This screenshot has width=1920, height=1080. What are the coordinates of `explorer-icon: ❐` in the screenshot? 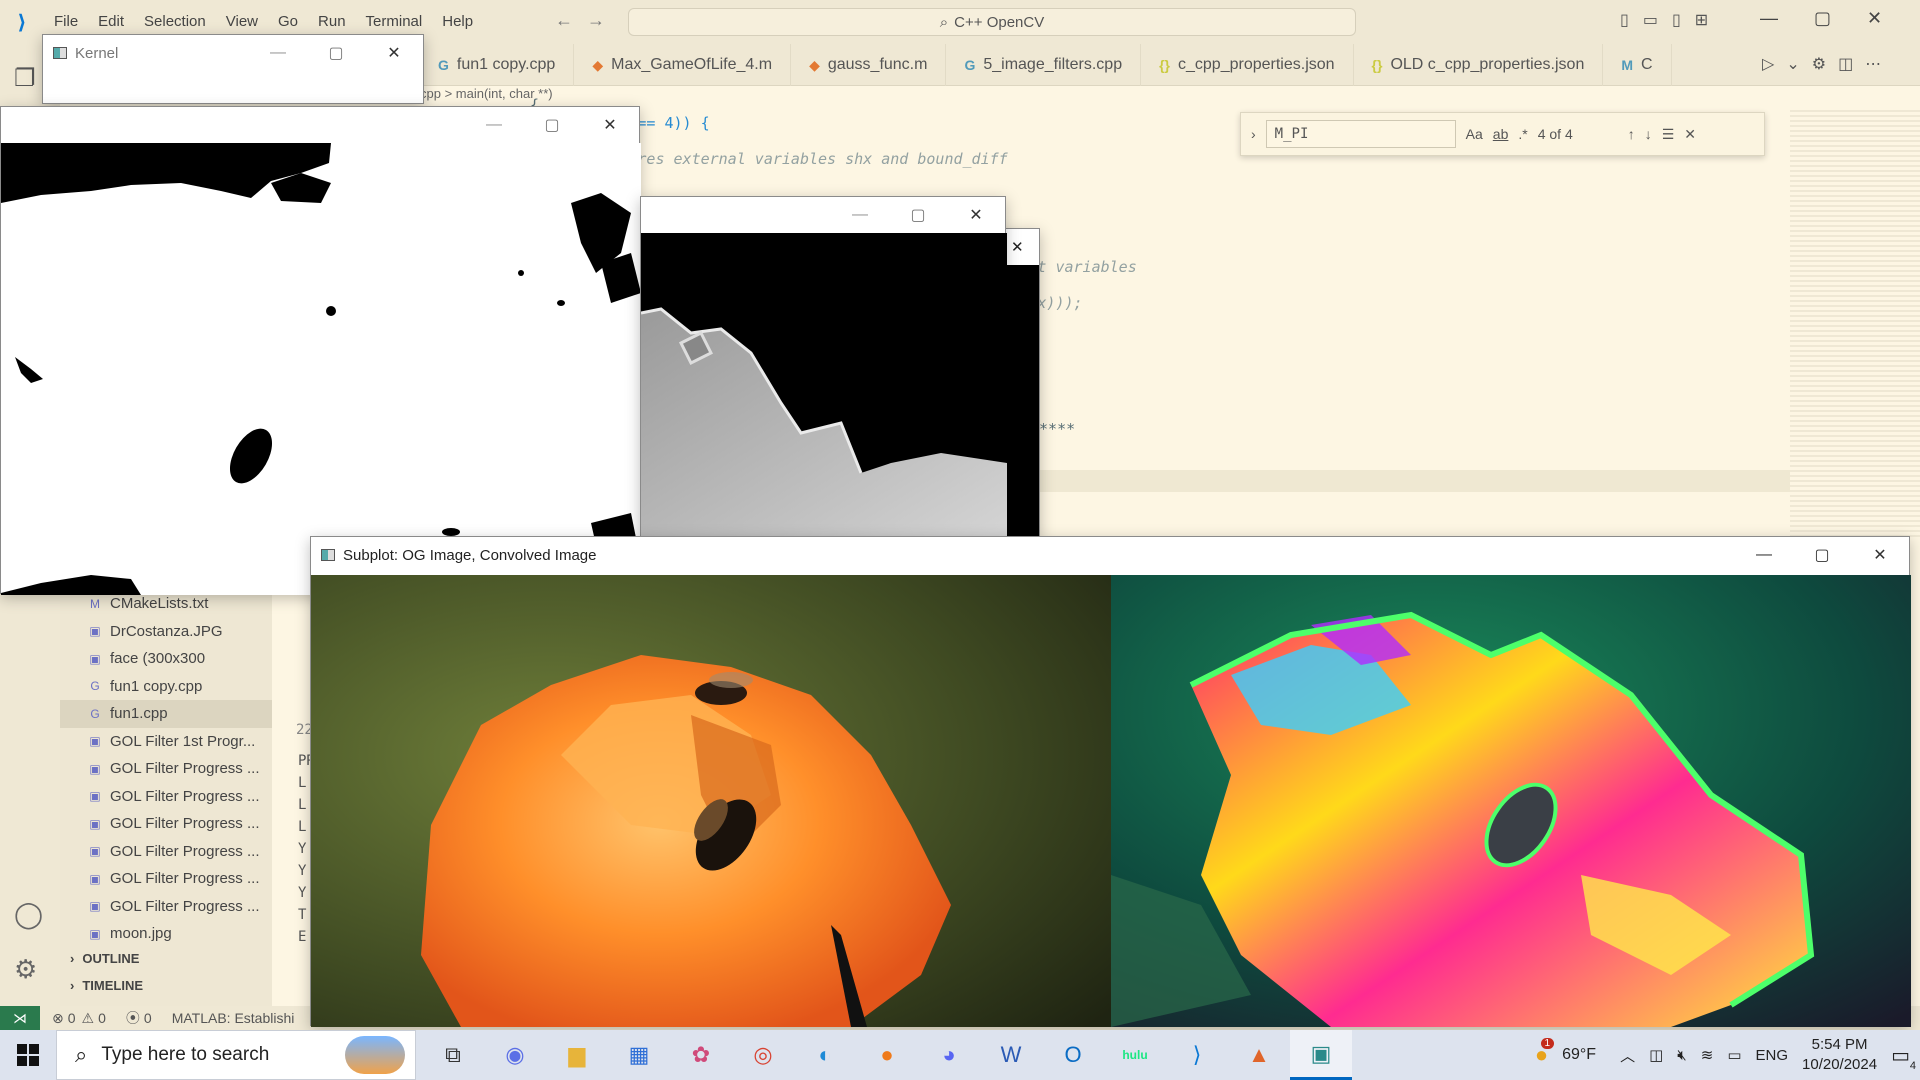 It's located at (25, 78).